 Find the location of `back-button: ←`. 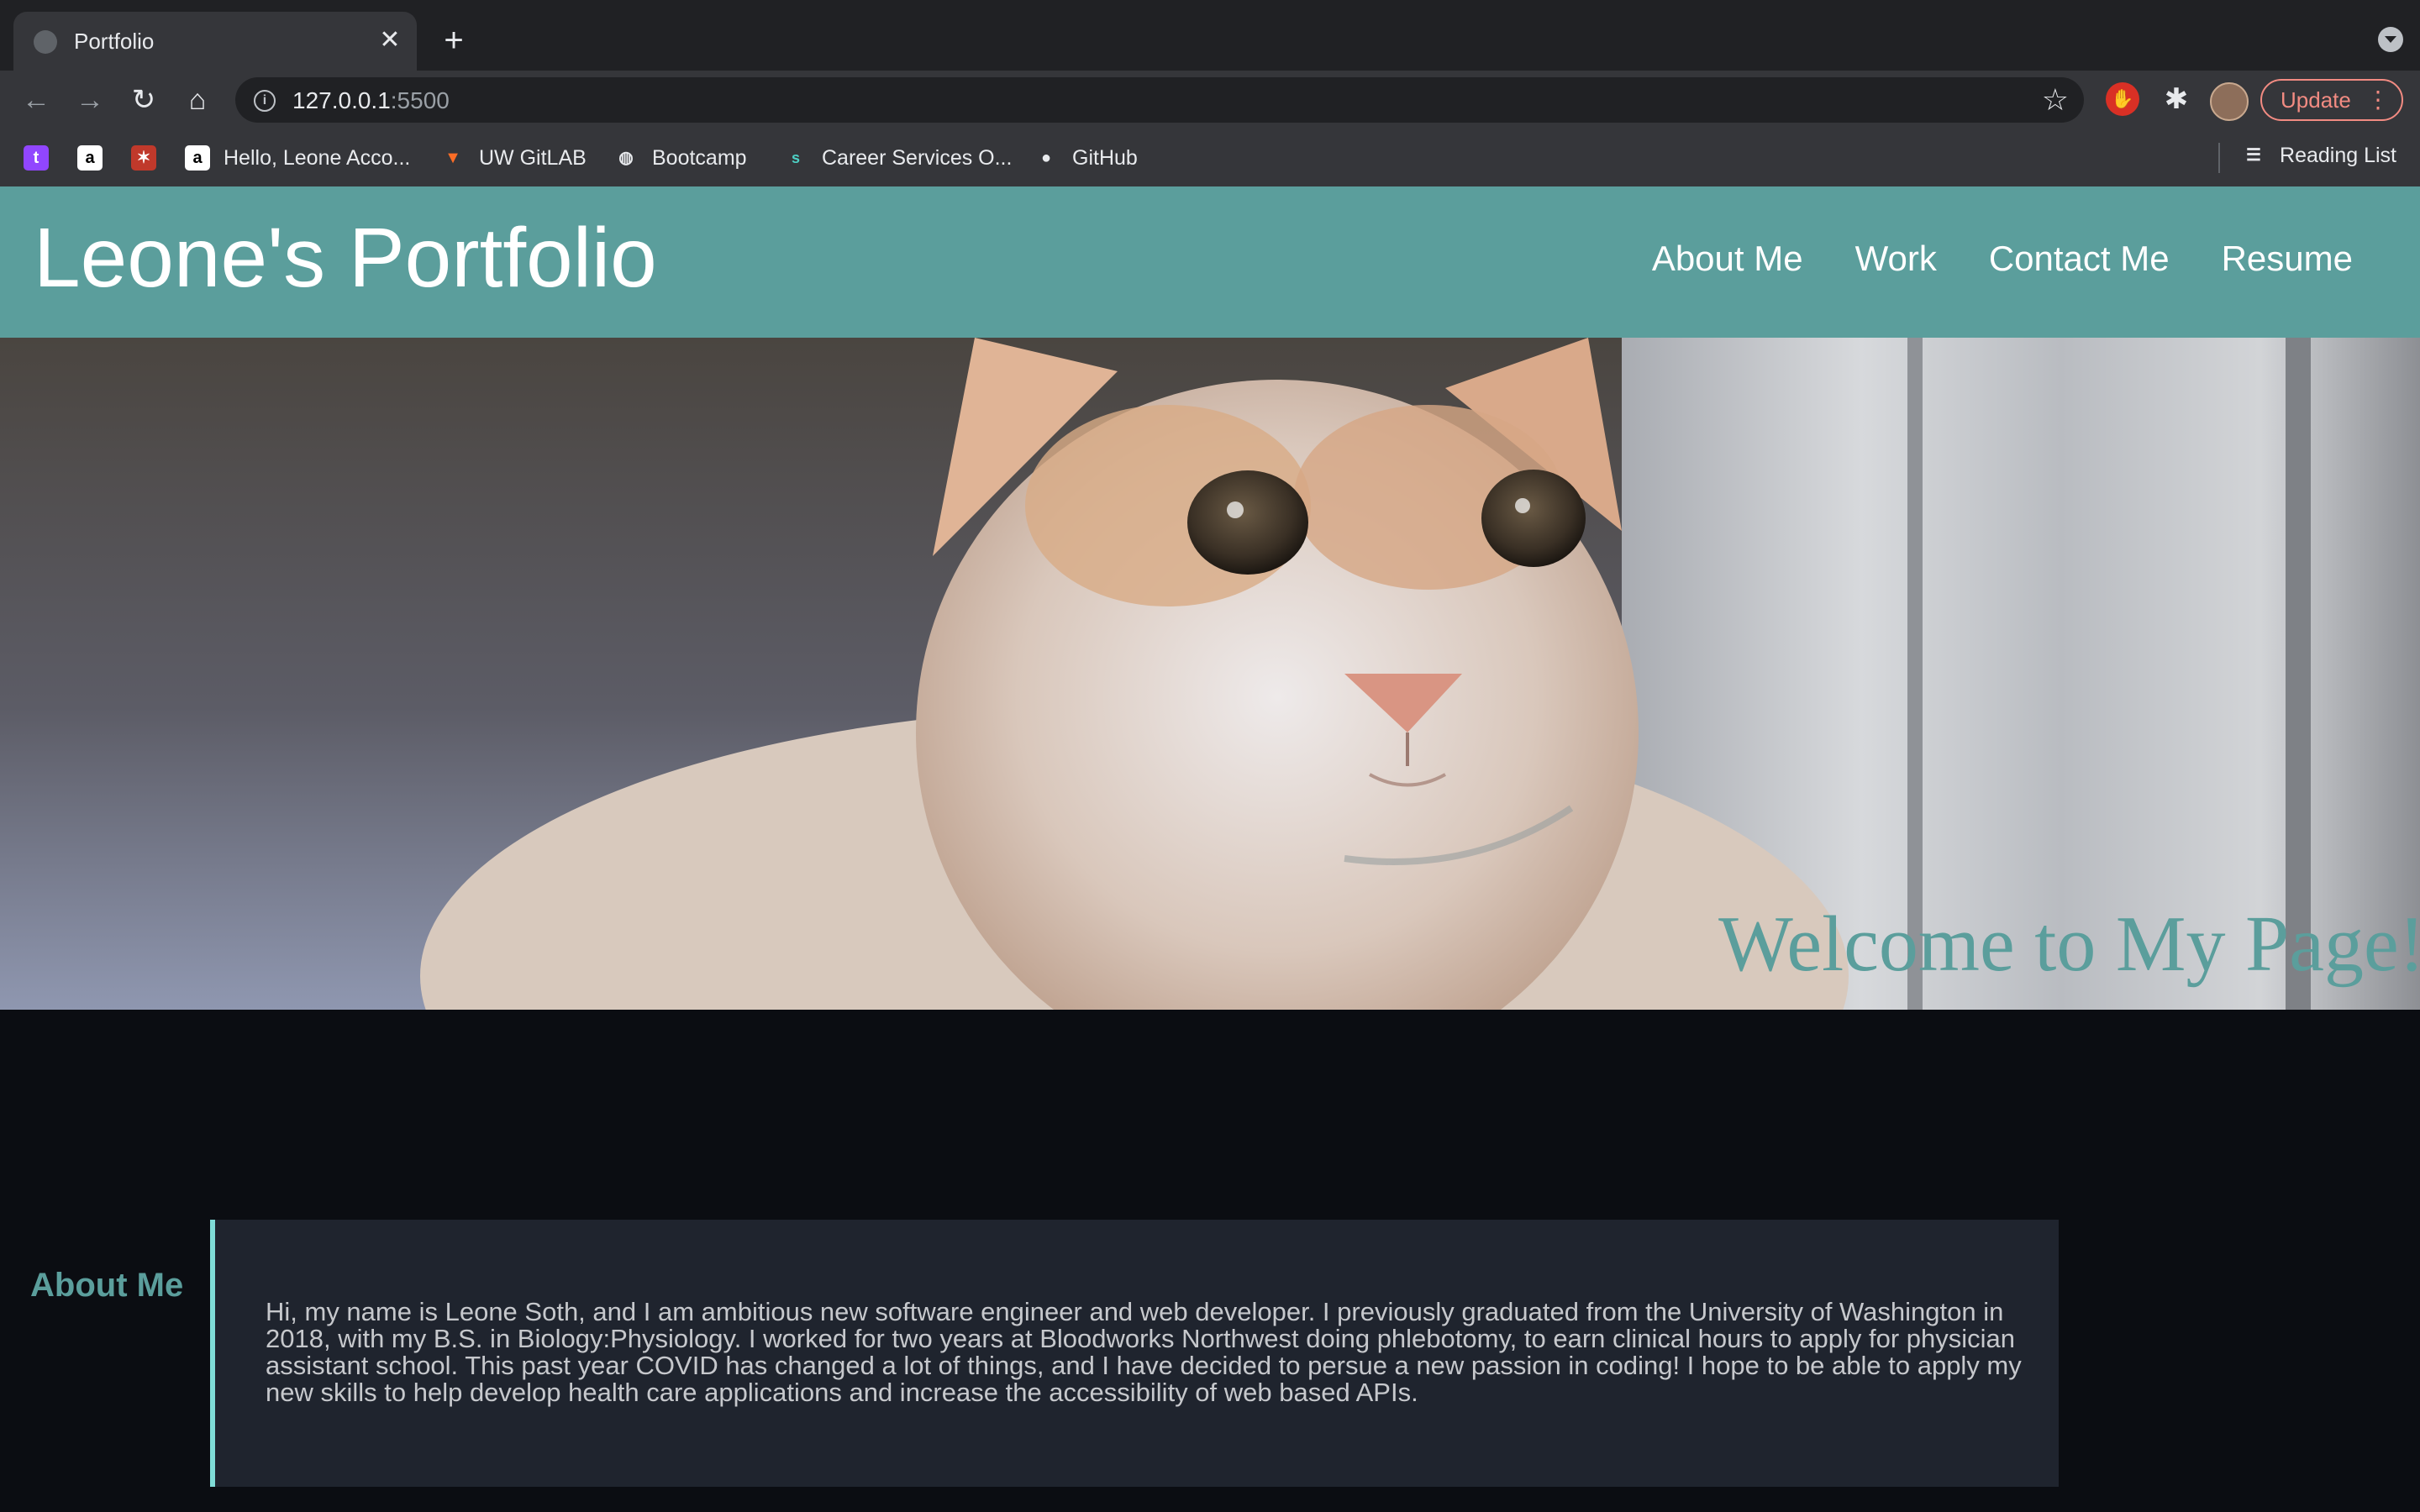

back-button: ← is located at coordinates (36, 100).